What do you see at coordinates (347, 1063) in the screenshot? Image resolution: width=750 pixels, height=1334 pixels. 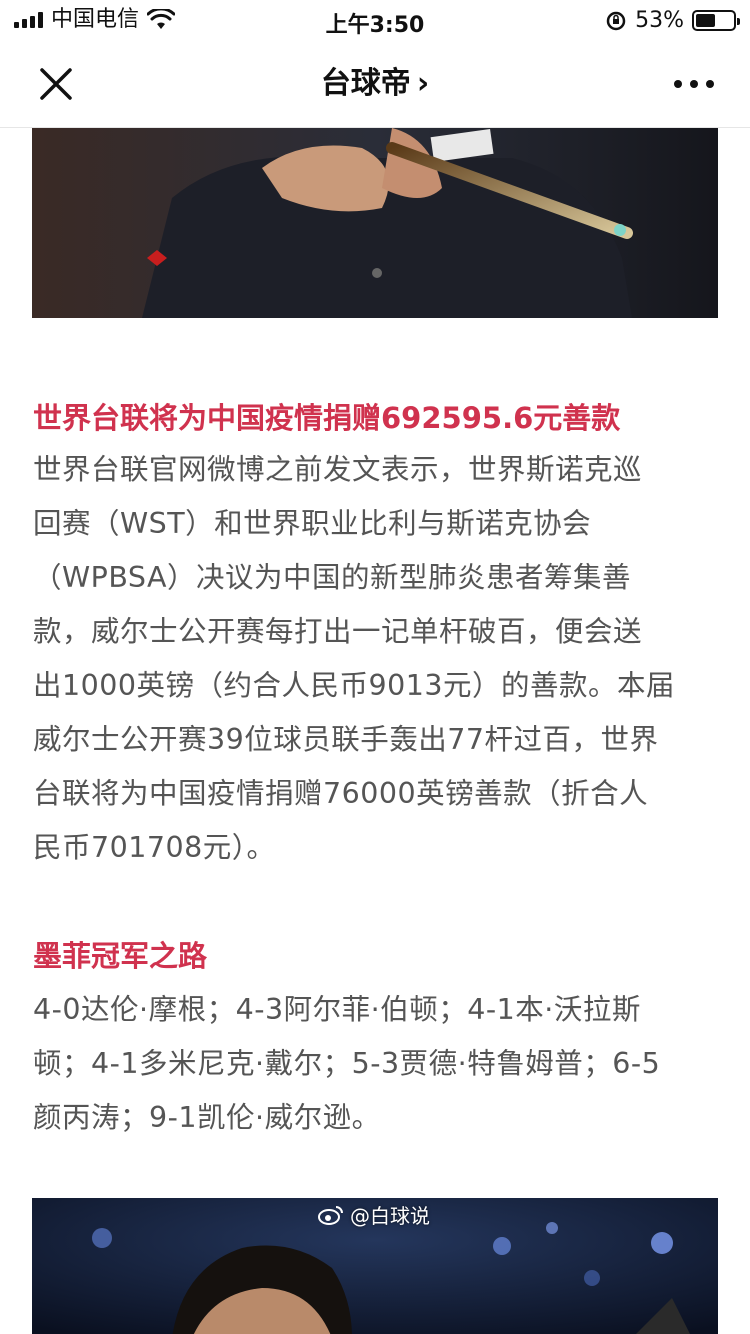 I see `paragraph-line: 顿；4-1多米尼克·戴尔；5-3贾德·特鲁姆普；6-5` at bounding box center [347, 1063].